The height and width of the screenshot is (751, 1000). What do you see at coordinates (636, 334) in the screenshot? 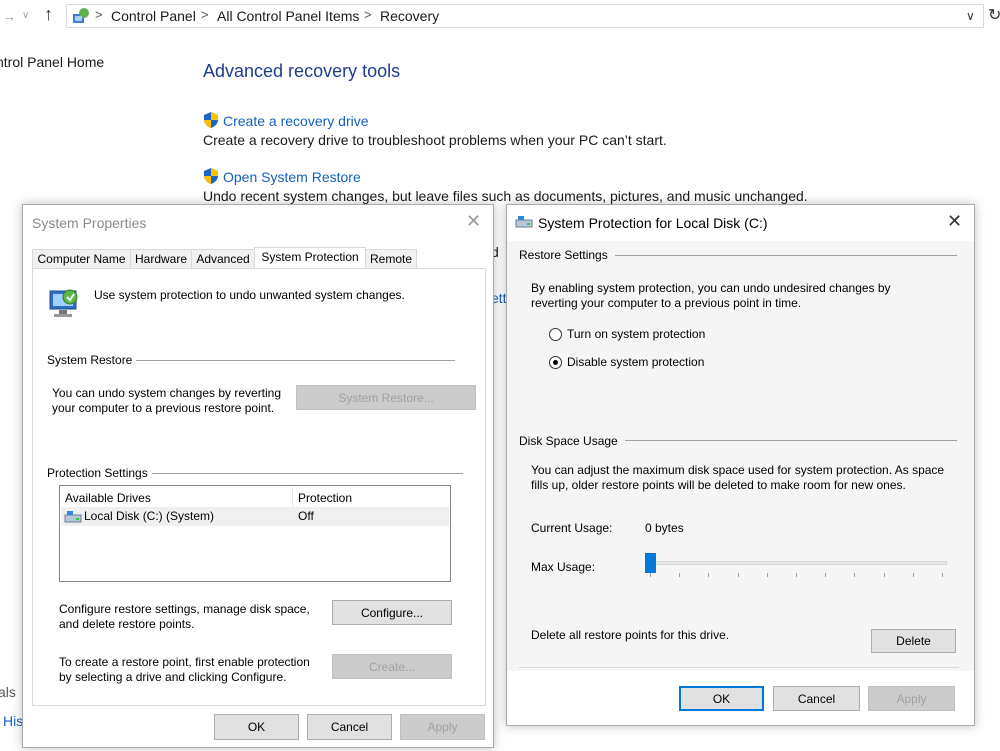
I see `turn-on-protection-label: Turn on system protection` at bounding box center [636, 334].